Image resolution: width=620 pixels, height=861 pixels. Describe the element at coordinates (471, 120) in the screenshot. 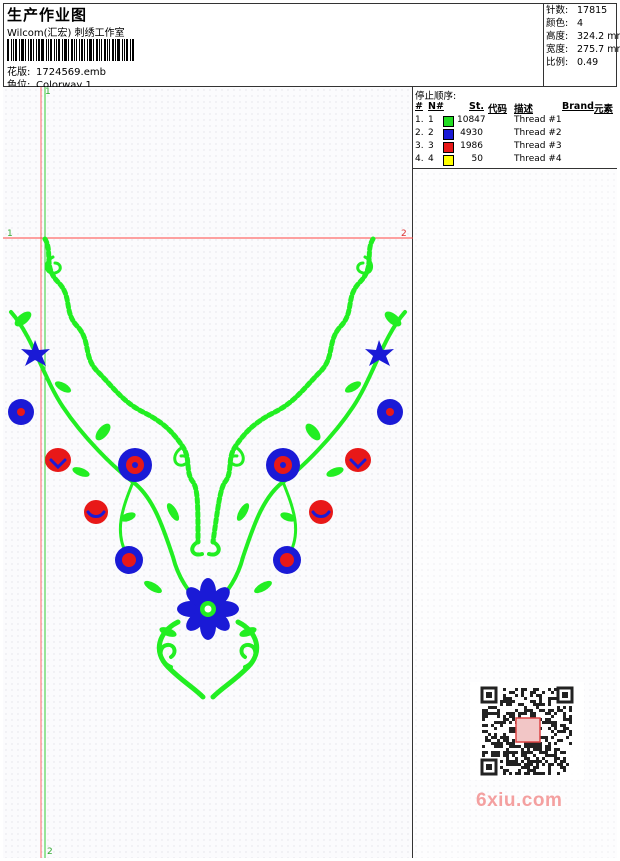

I see `row-stitches: 10847` at that location.